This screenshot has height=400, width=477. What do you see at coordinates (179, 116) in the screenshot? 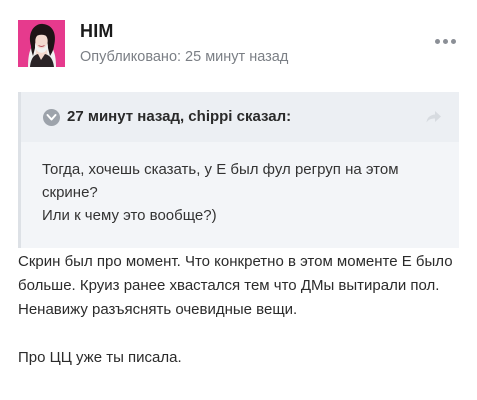
I see `quote-citation: 27 минут назад, chippi сказал:` at bounding box center [179, 116].